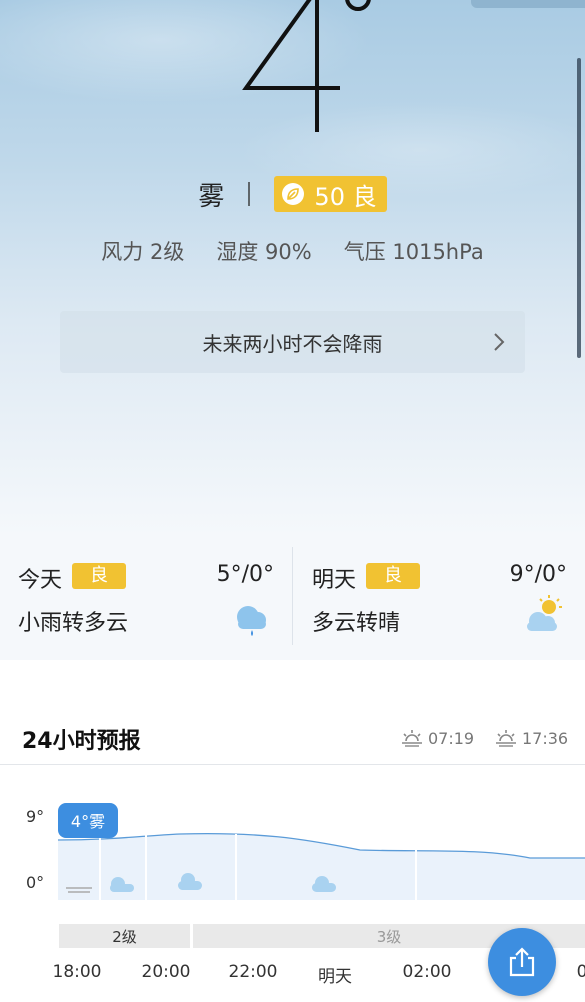  I want to click on wind-stat: 风力 2级, so click(143, 252).